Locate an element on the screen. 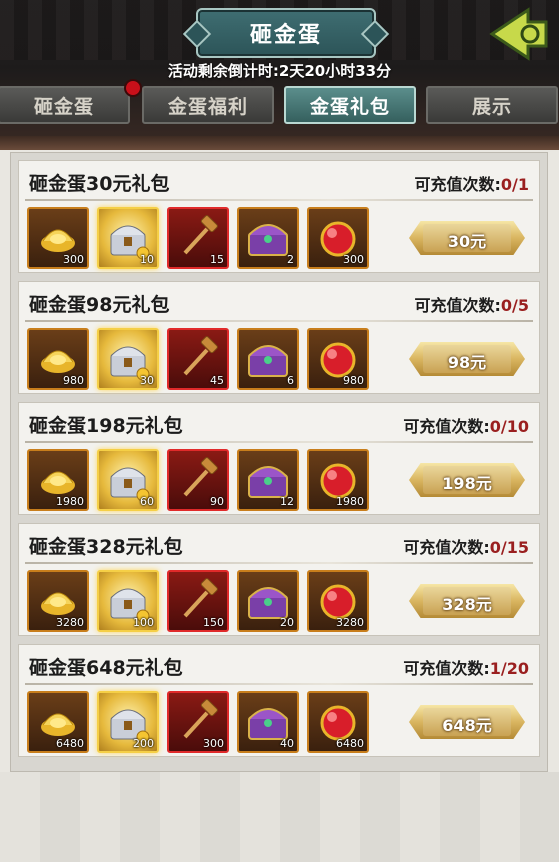  reward-item: 12 is located at coordinates (268, 480).